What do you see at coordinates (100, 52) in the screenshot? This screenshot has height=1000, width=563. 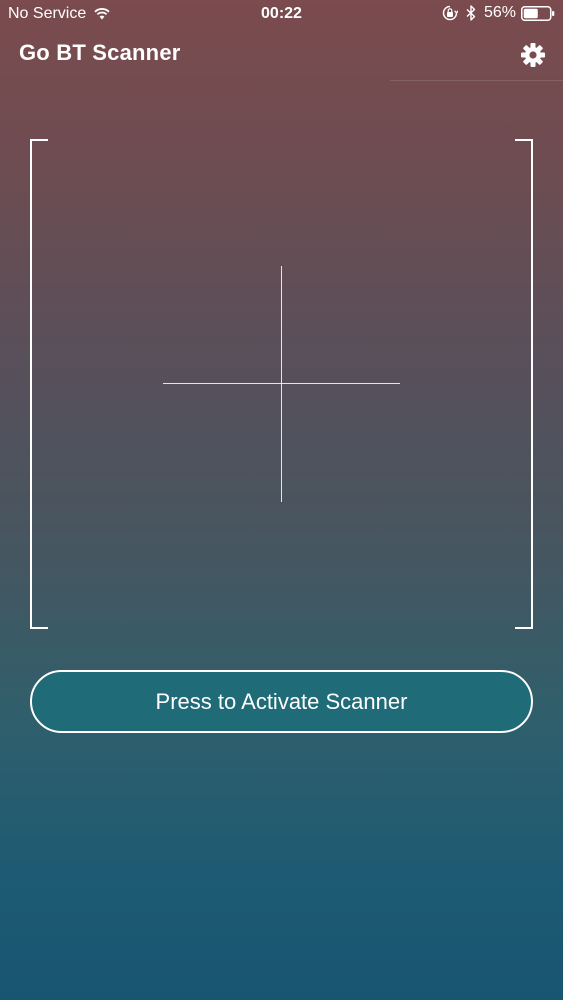 I see `app-title: Go BT Scanner` at bounding box center [100, 52].